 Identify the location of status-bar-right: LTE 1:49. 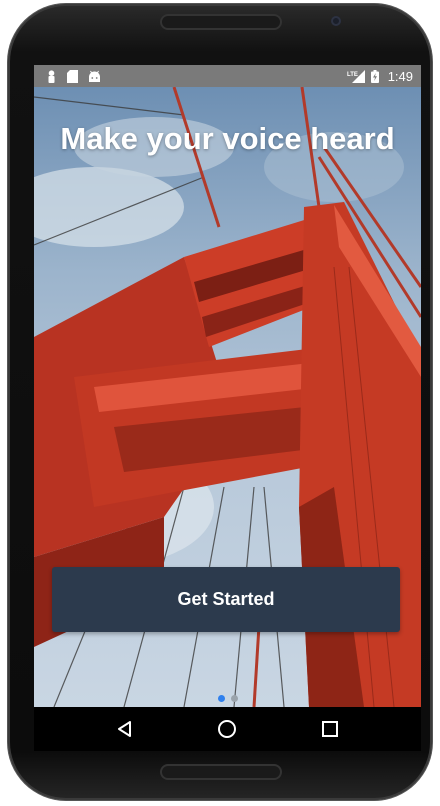
(380, 76).